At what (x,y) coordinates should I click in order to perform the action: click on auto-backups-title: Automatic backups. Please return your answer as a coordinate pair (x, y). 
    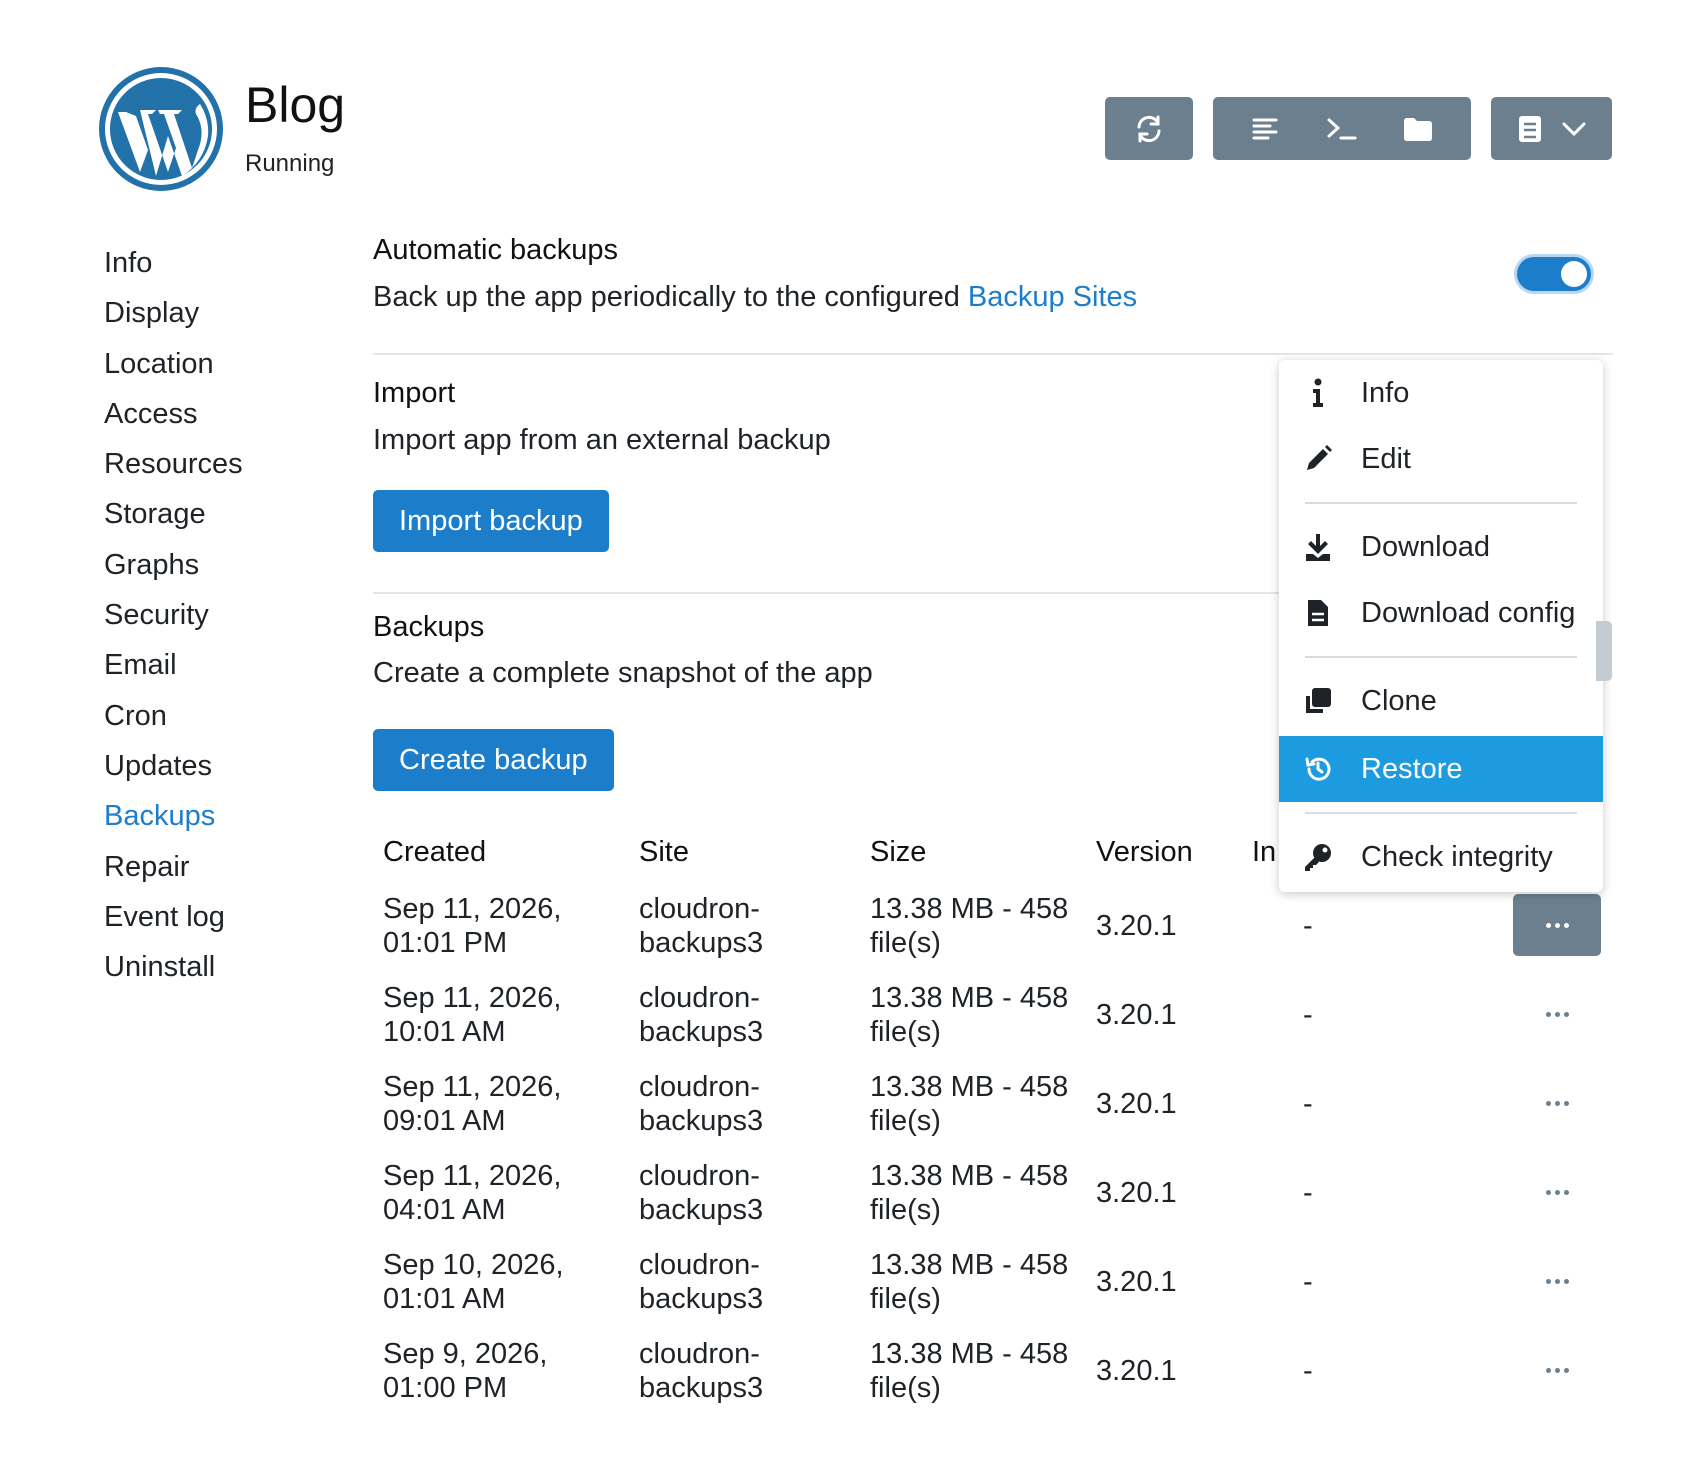
    Looking at the image, I should click on (496, 250).